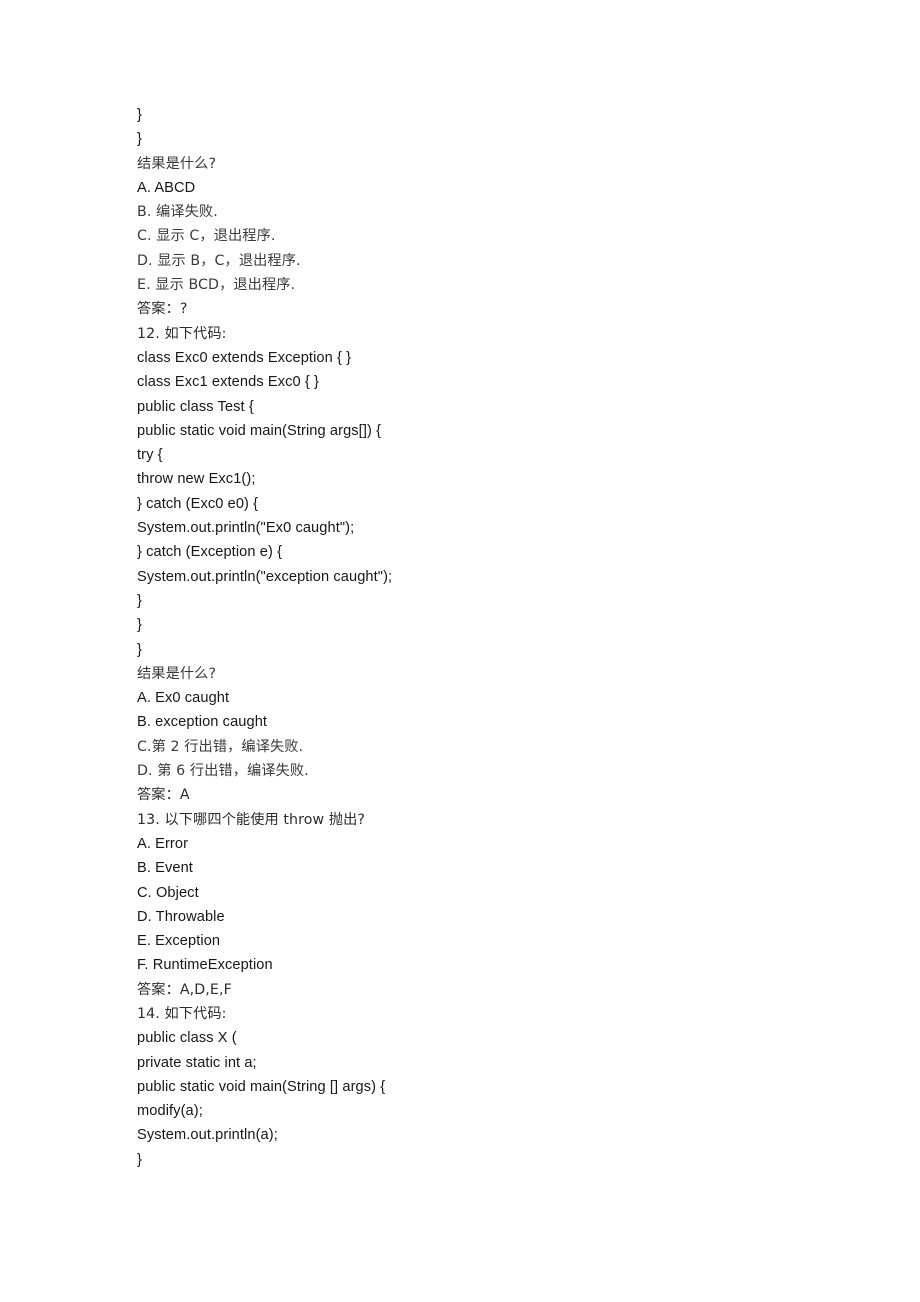 The width and height of the screenshot is (920, 1302). I want to click on text-line: B. 编译失败., so click(177, 212).